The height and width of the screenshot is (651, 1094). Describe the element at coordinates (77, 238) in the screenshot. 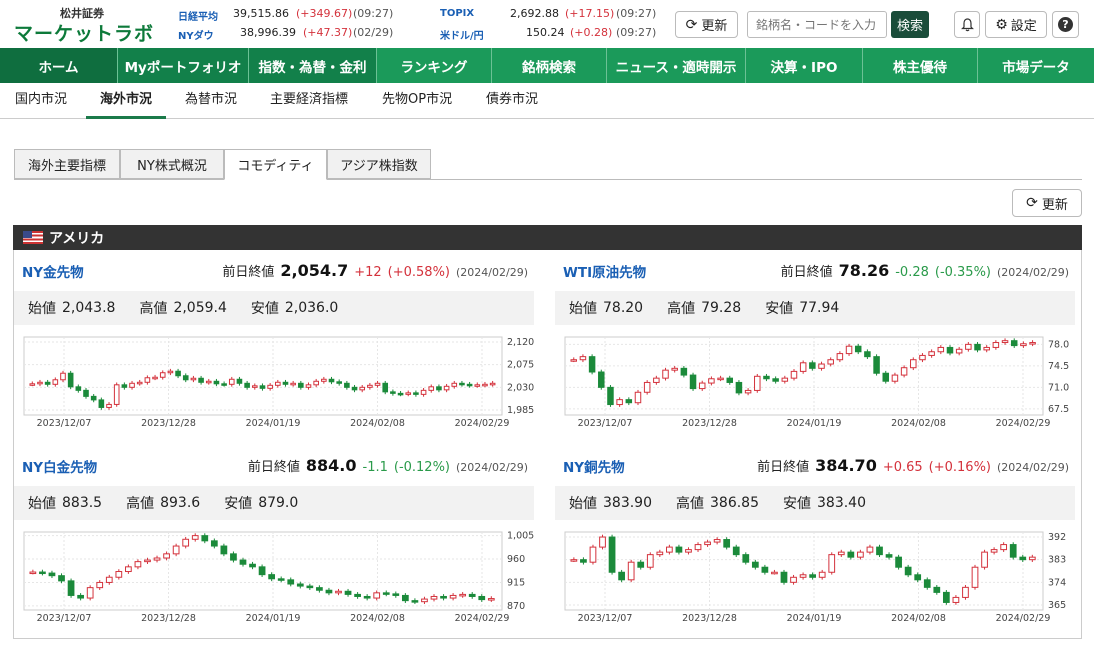

I see `region-label: アメリカ` at that location.